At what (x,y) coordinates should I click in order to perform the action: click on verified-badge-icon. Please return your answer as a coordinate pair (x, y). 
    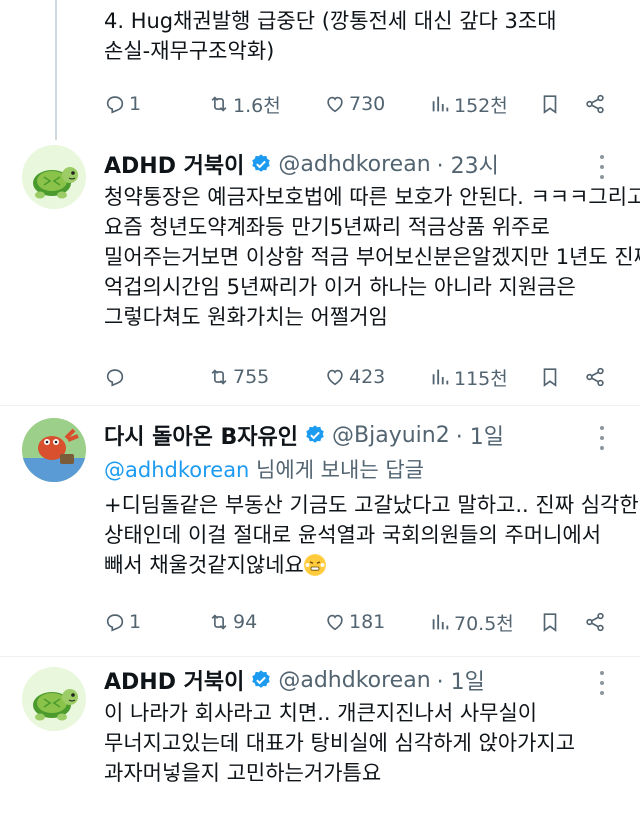
    Looking at the image, I should click on (261, 679).